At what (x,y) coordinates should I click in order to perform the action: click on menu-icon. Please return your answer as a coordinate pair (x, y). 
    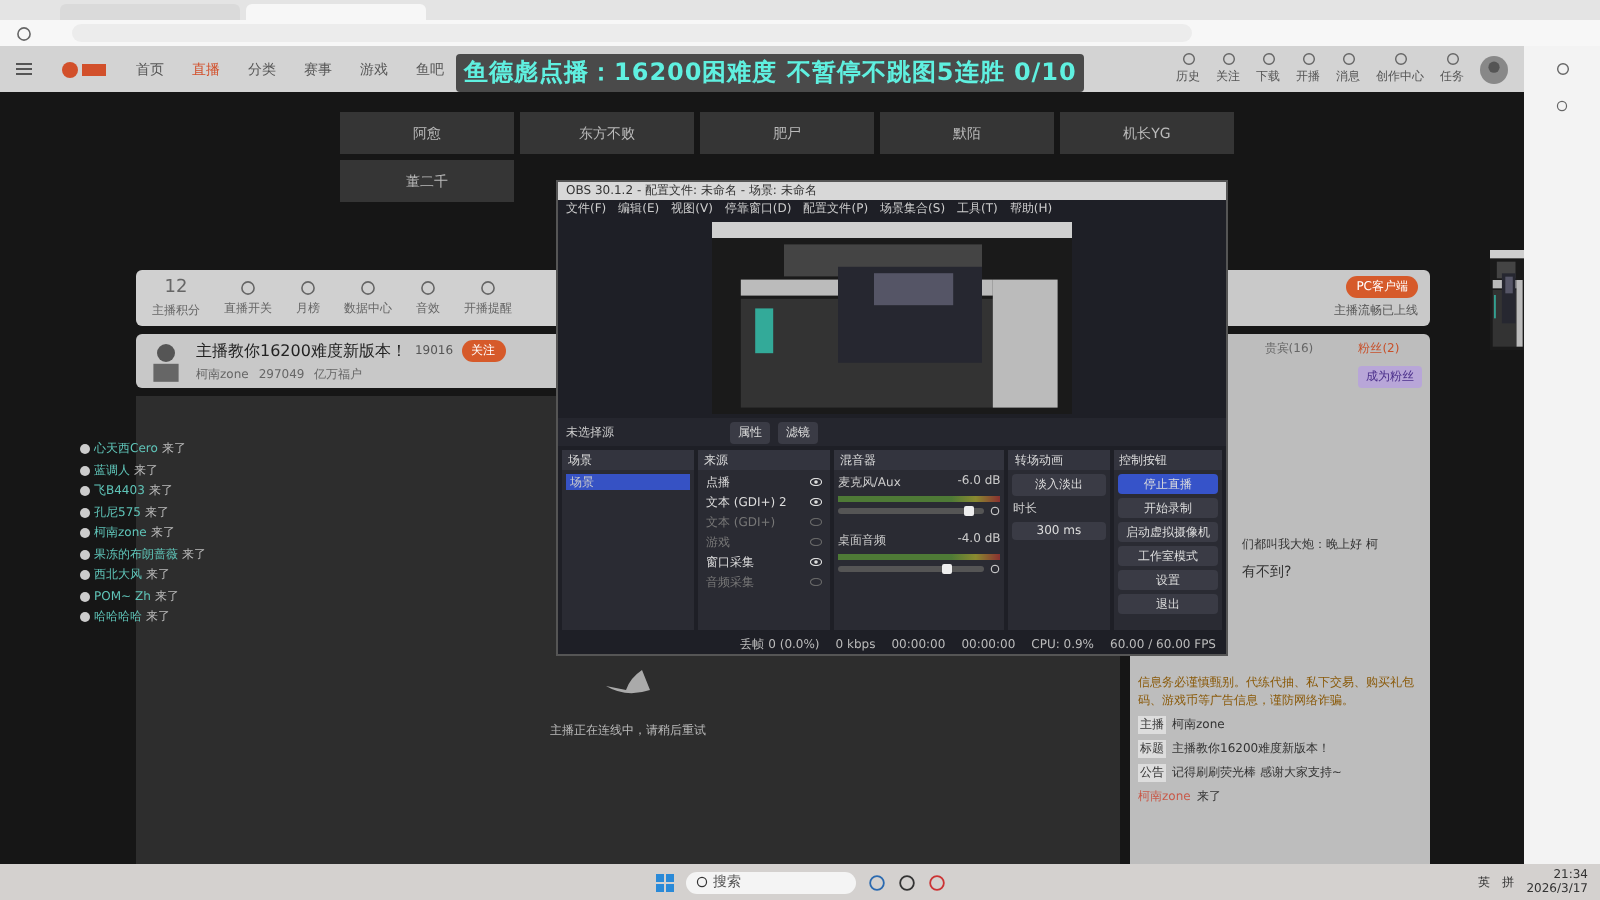
    Looking at the image, I should click on (24, 69).